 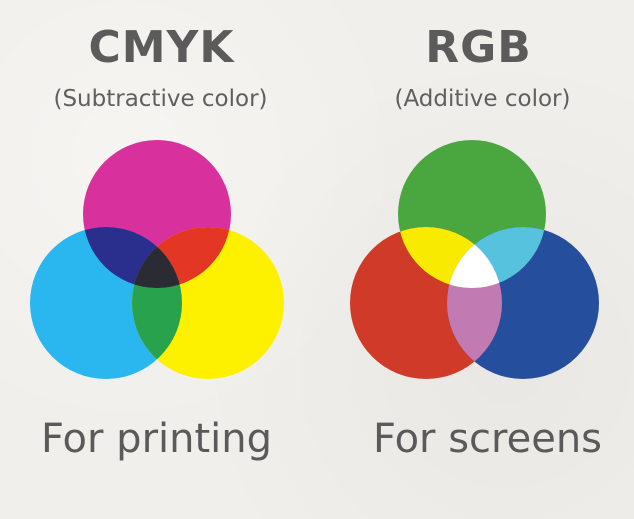 I want to click on rgb-title: RGB, so click(x=478, y=47).